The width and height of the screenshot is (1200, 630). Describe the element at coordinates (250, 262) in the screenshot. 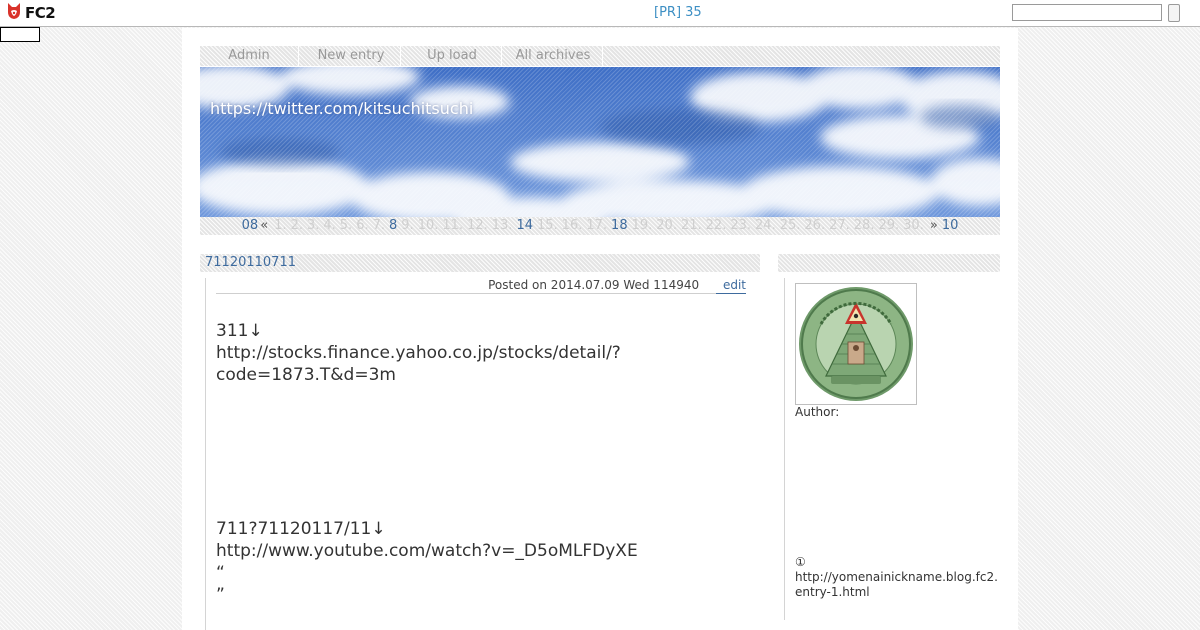

I see `entry-title: 71120110711` at that location.